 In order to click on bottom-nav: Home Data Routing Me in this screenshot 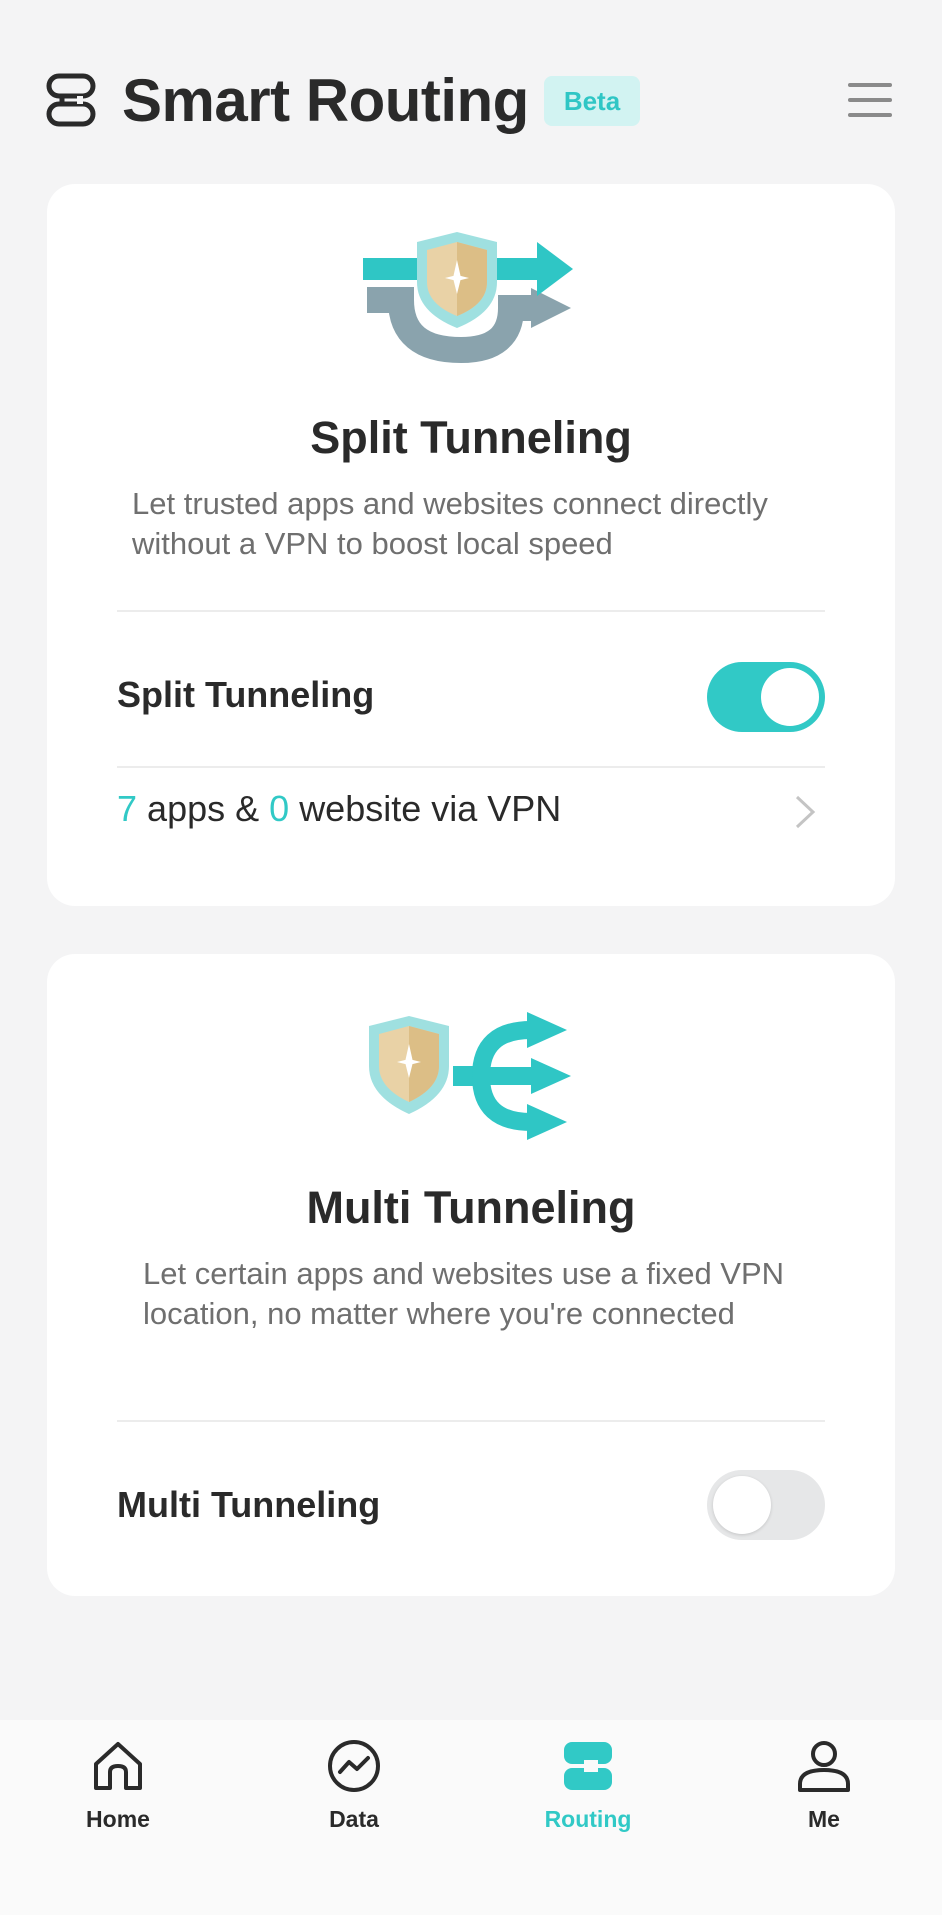, I will do `click(471, 1817)`.